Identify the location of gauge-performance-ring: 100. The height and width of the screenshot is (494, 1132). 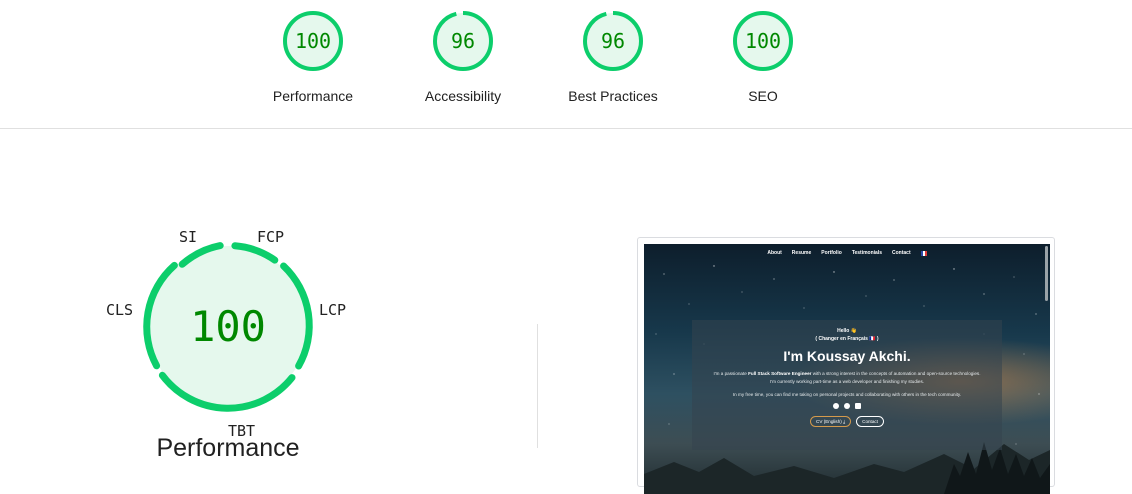
(313, 41).